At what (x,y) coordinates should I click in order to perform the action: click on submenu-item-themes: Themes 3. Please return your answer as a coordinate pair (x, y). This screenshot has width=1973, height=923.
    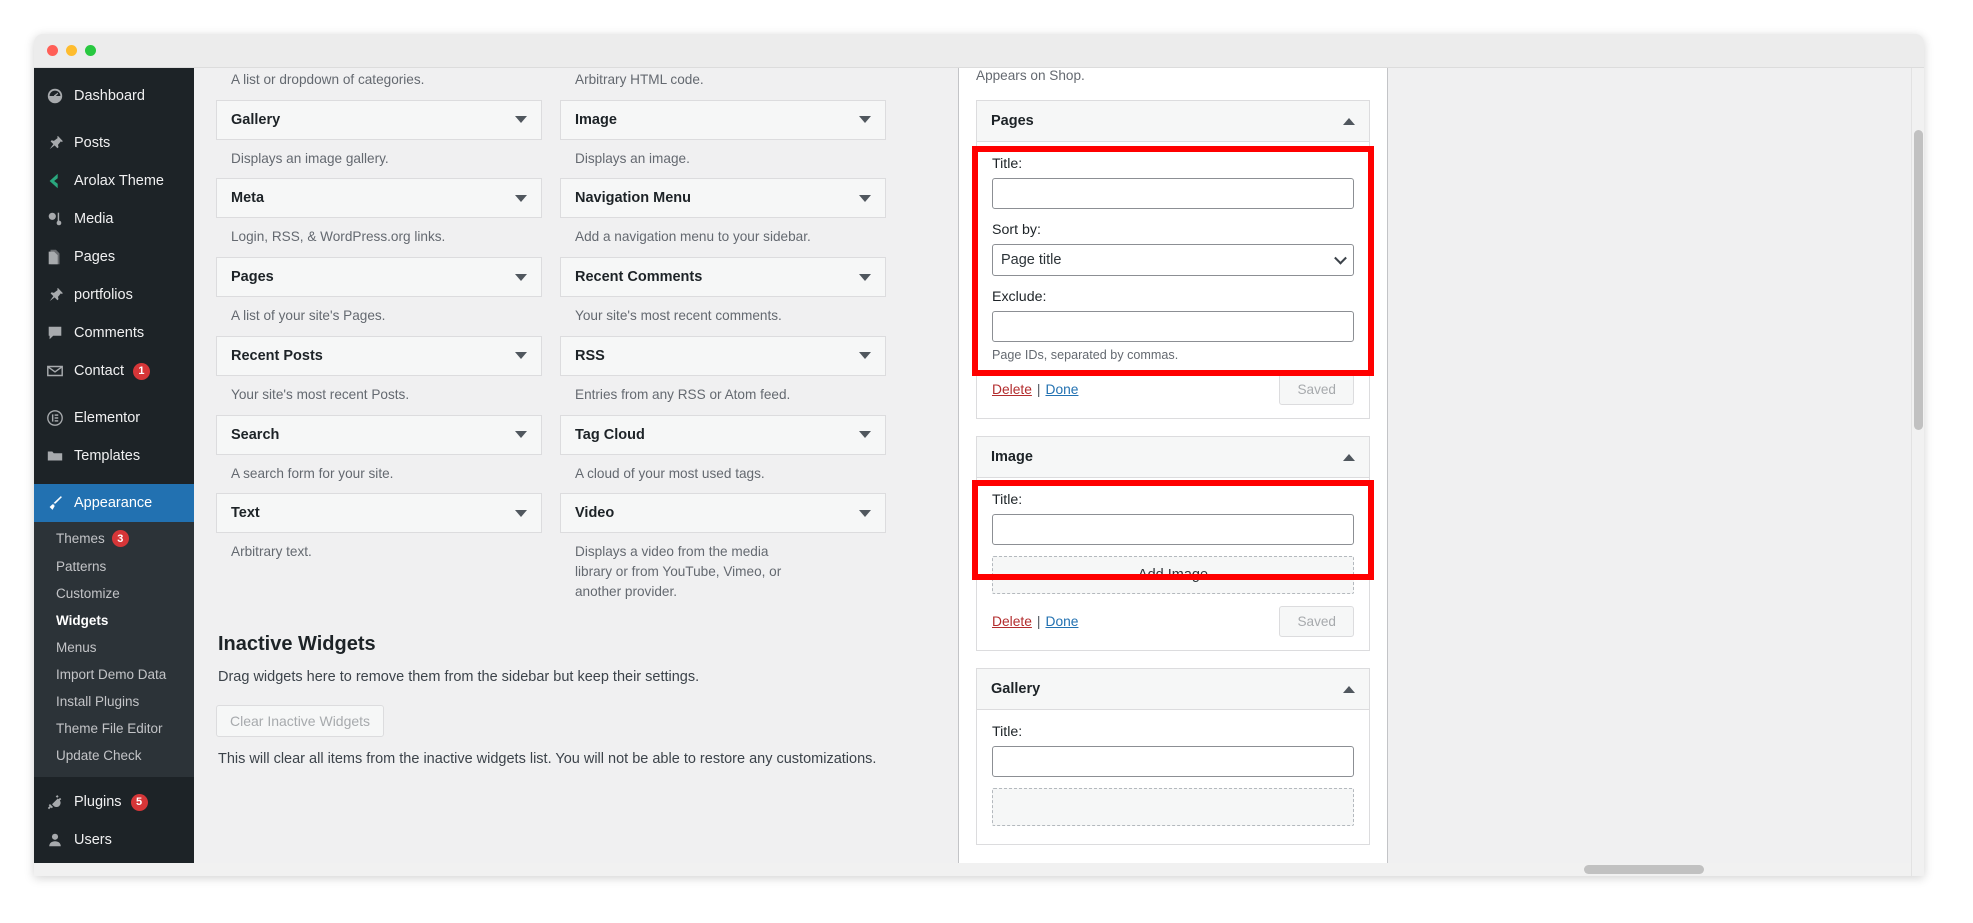
    Looking at the image, I should click on (114, 538).